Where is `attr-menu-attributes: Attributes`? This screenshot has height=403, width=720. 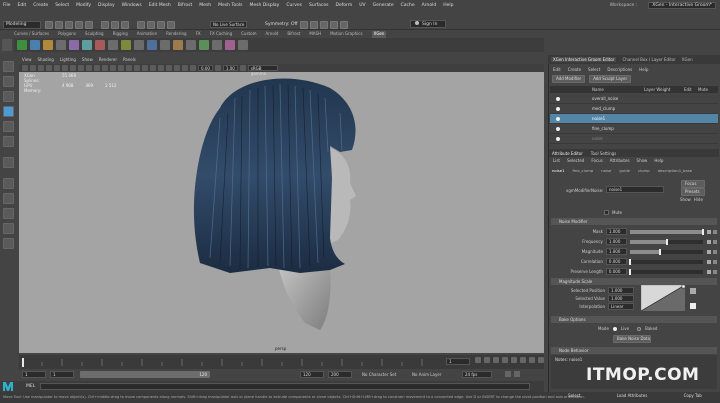
attr-menu-attributes: Attributes is located at coordinates (620, 160).